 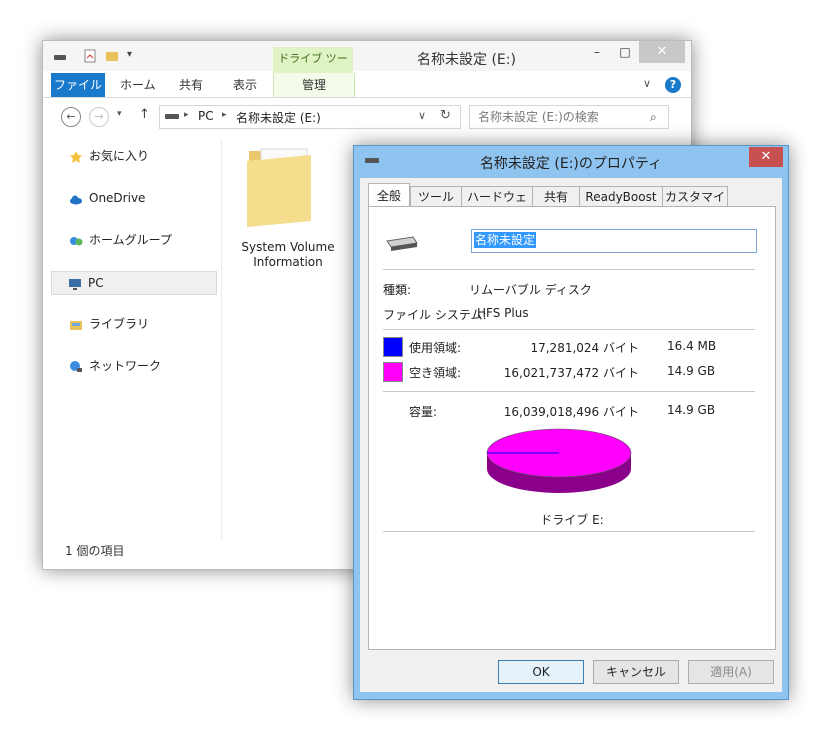 What do you see at coordinates (614, 241) in the screenshot?
I see `volume-name-input: 名称未設定` at bounding box center [614, 241].